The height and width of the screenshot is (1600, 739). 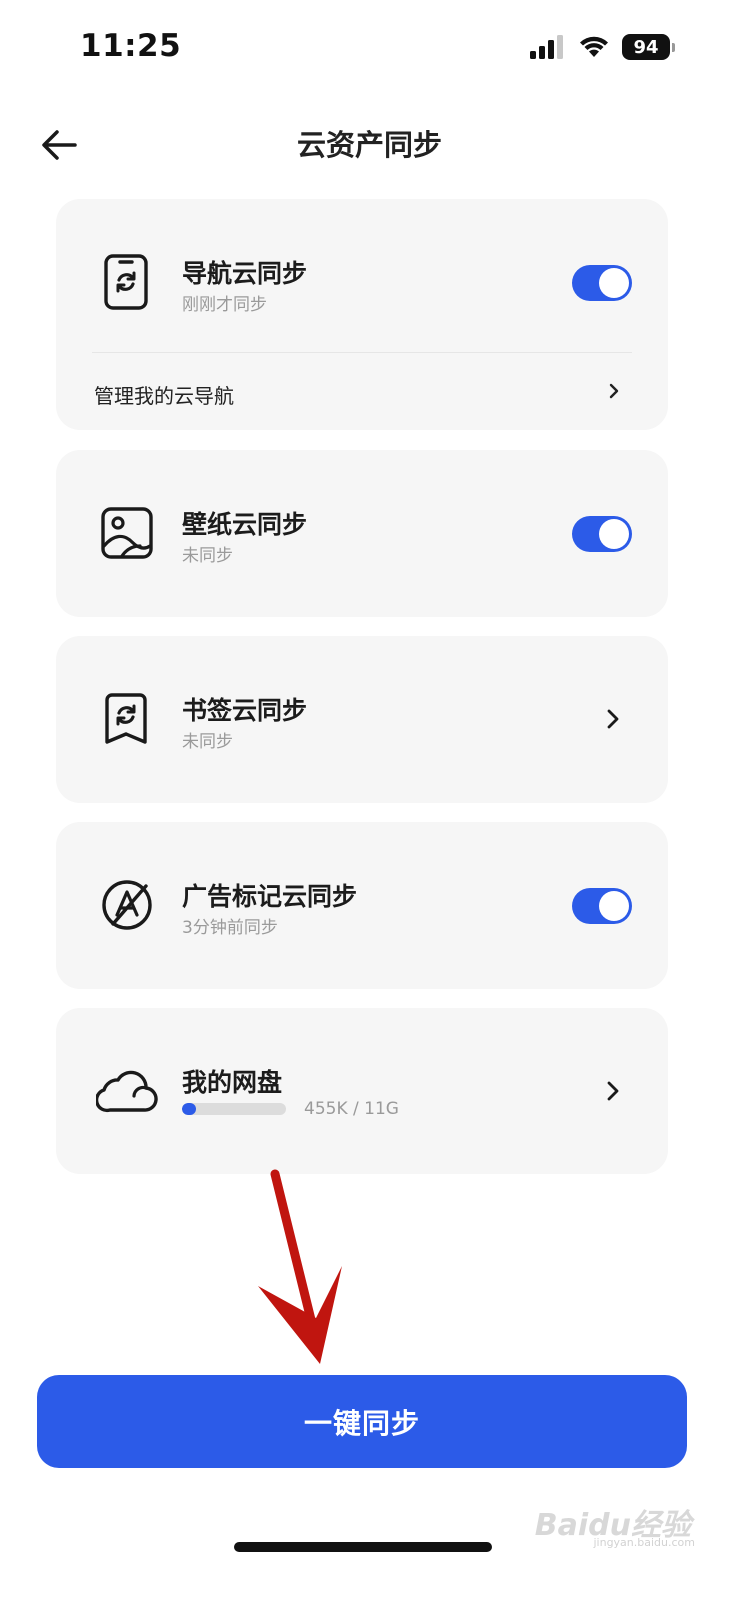 I want to click on wifi-icon, so click(x=594, y=46).